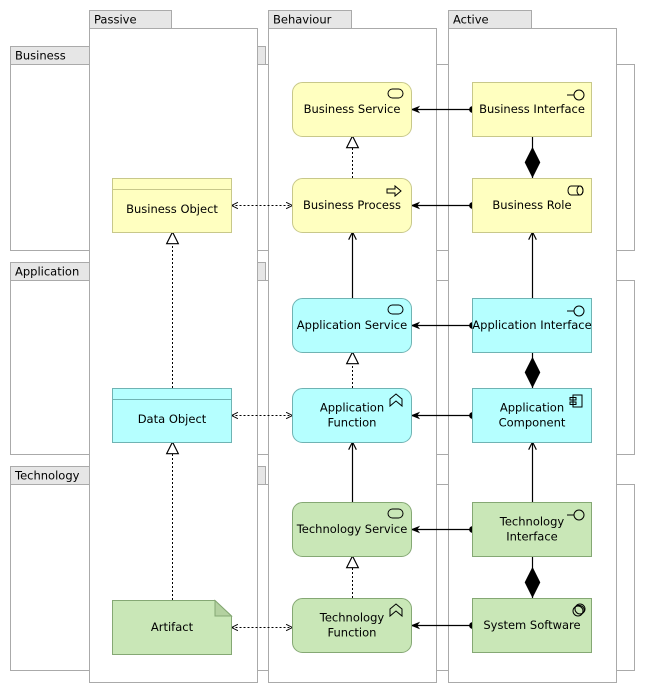 The width and height of the screenshot is (645, 693). I want to click on row-group-application-label: Application, so click(47, 272).